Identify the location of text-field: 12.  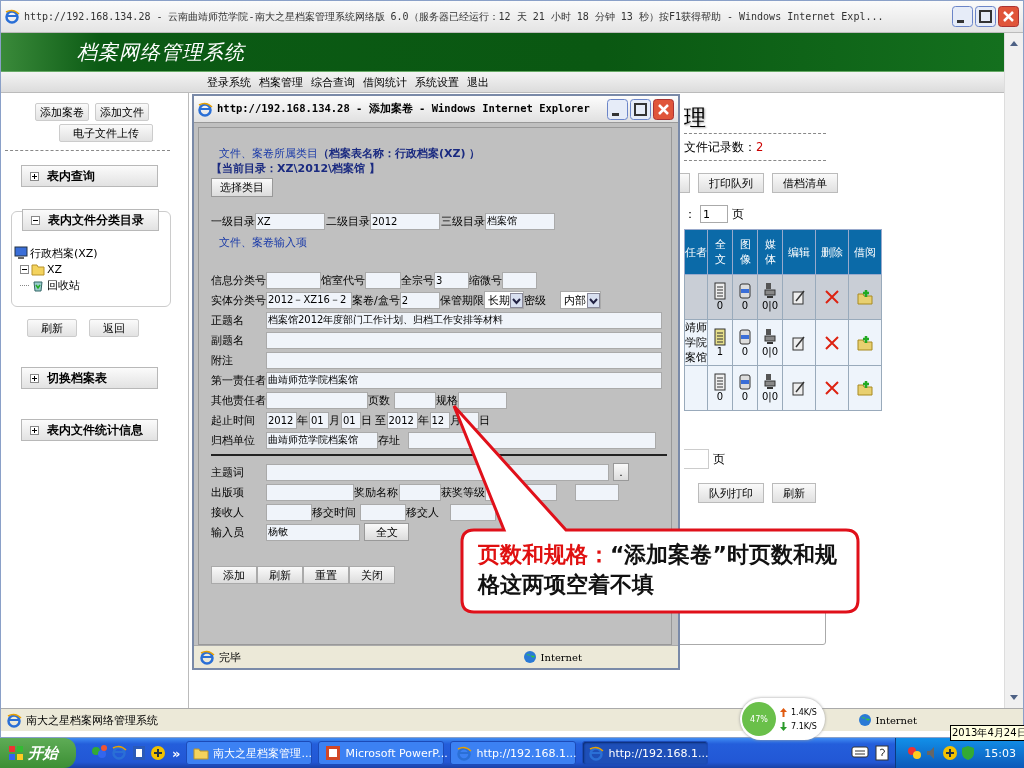
(439, 420).